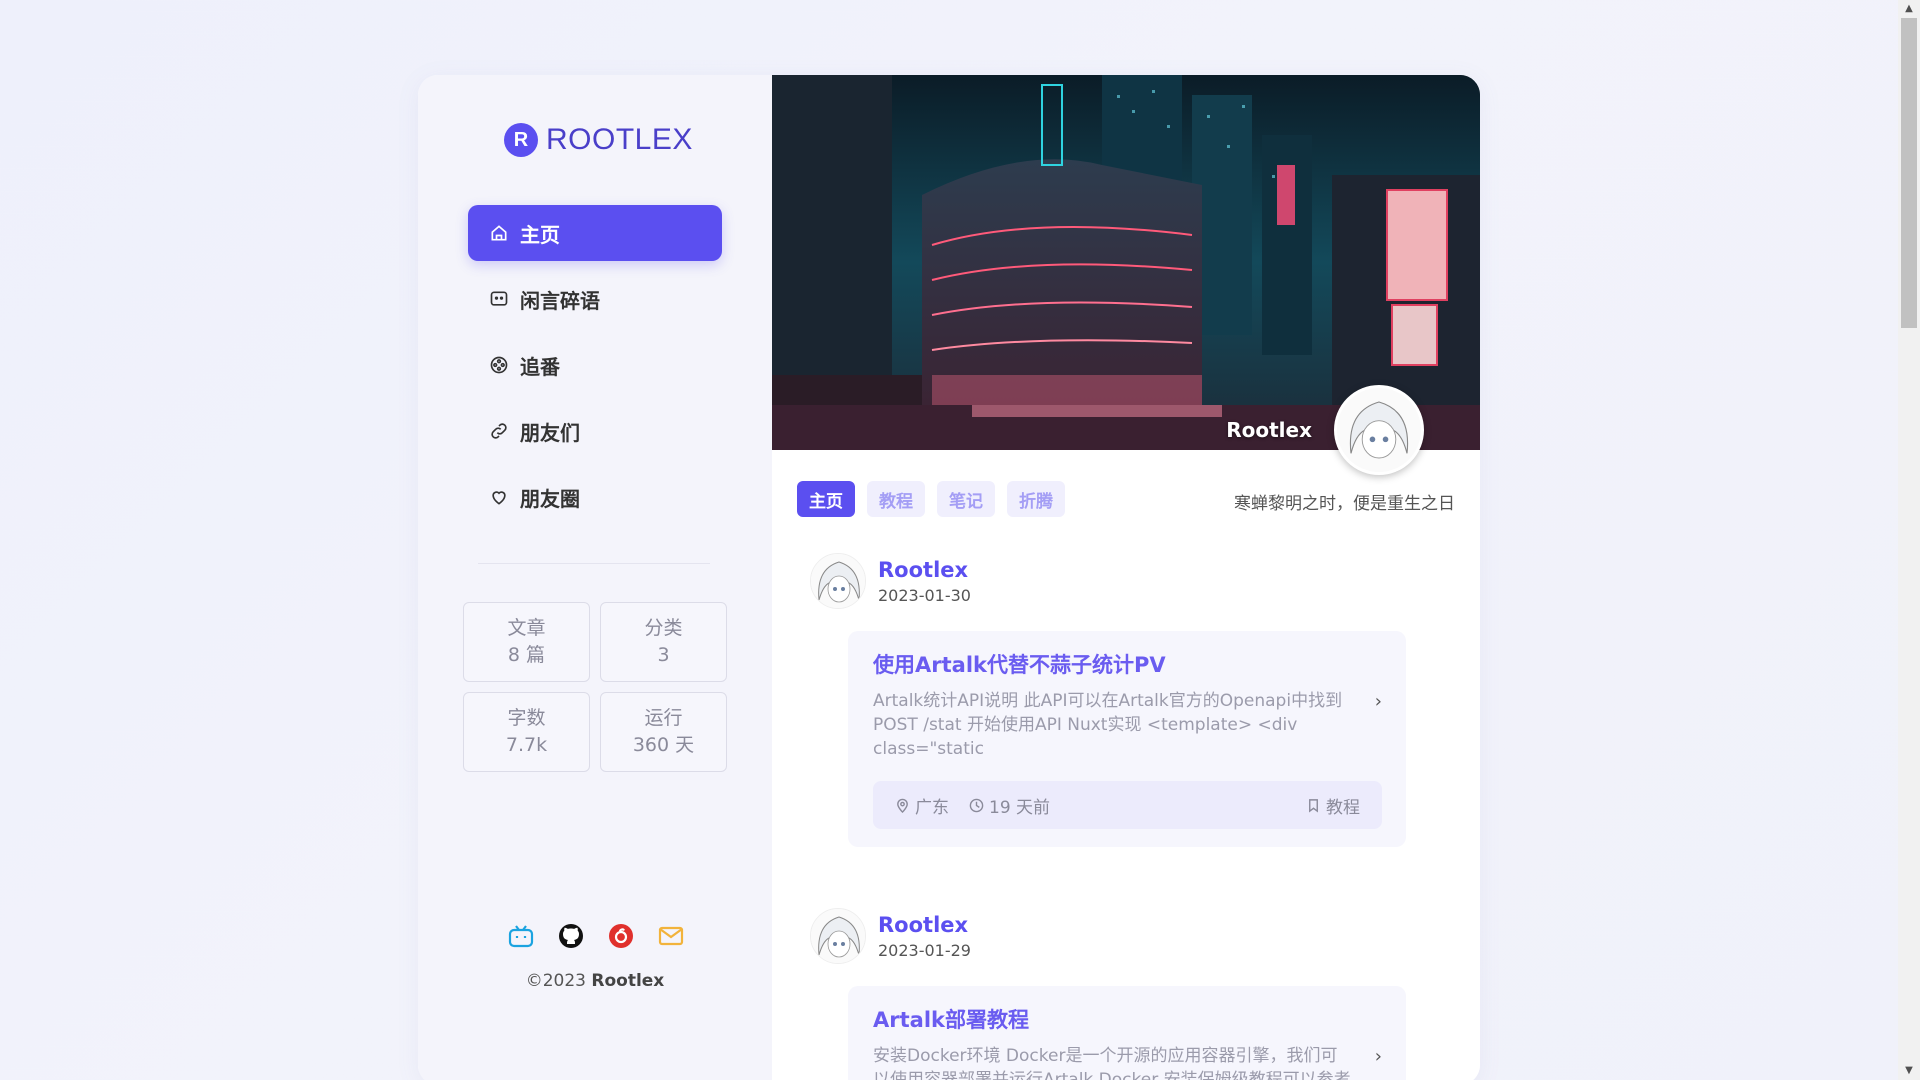 The height and width of the screenshot is (1080, 1920). Describe the element at coordinates (924, 595) in the screenshot. I see `post-date: 2023-01-30` at that location.